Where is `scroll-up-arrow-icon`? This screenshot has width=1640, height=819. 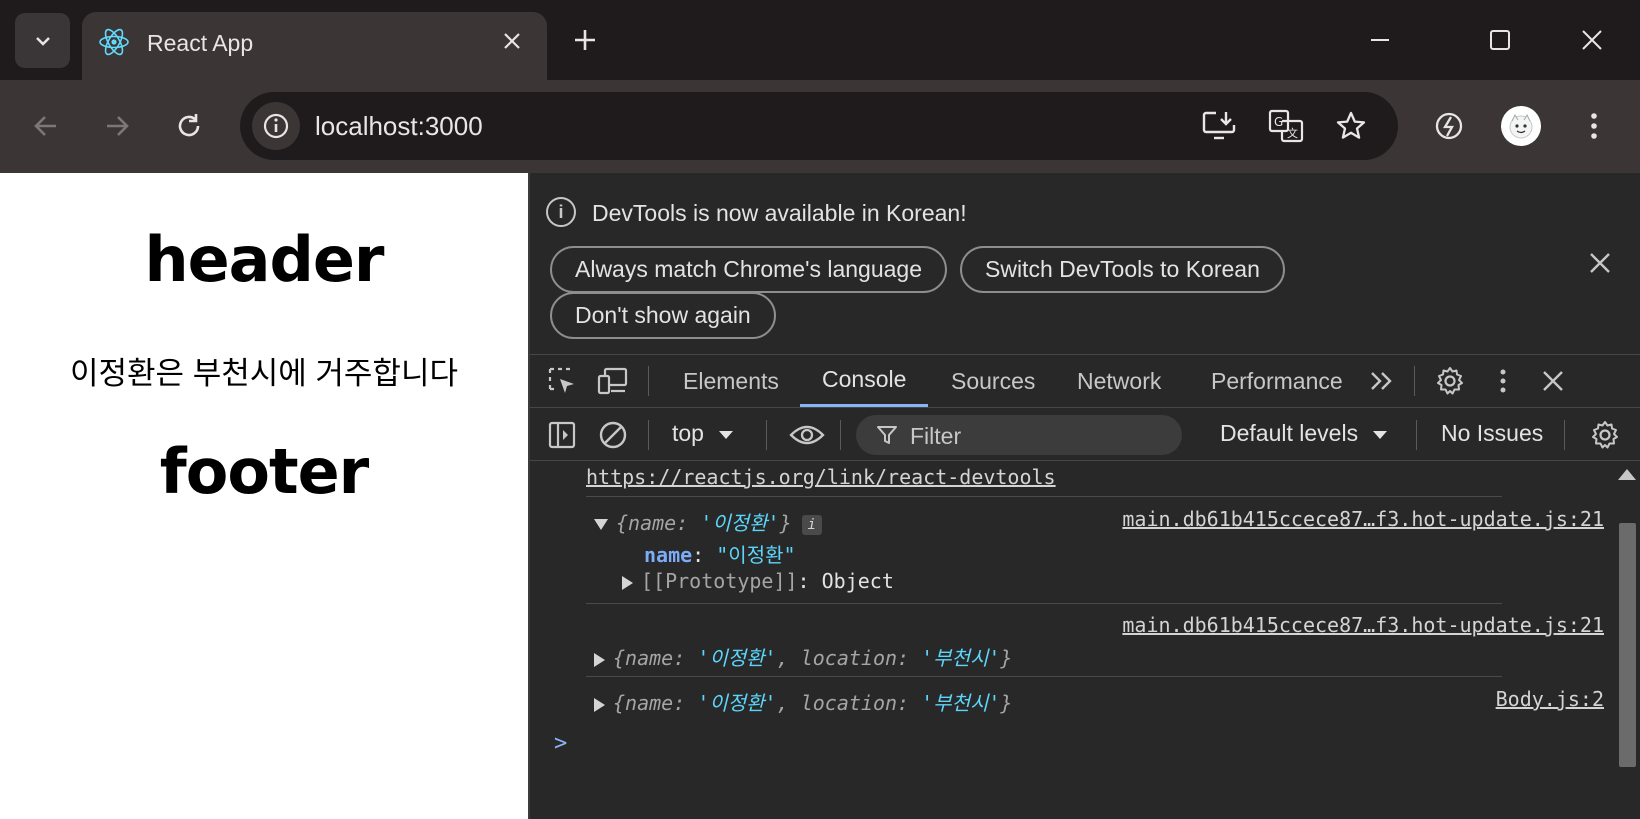 scroll-up-arrow-icon is located at coordinates (1627, 474).